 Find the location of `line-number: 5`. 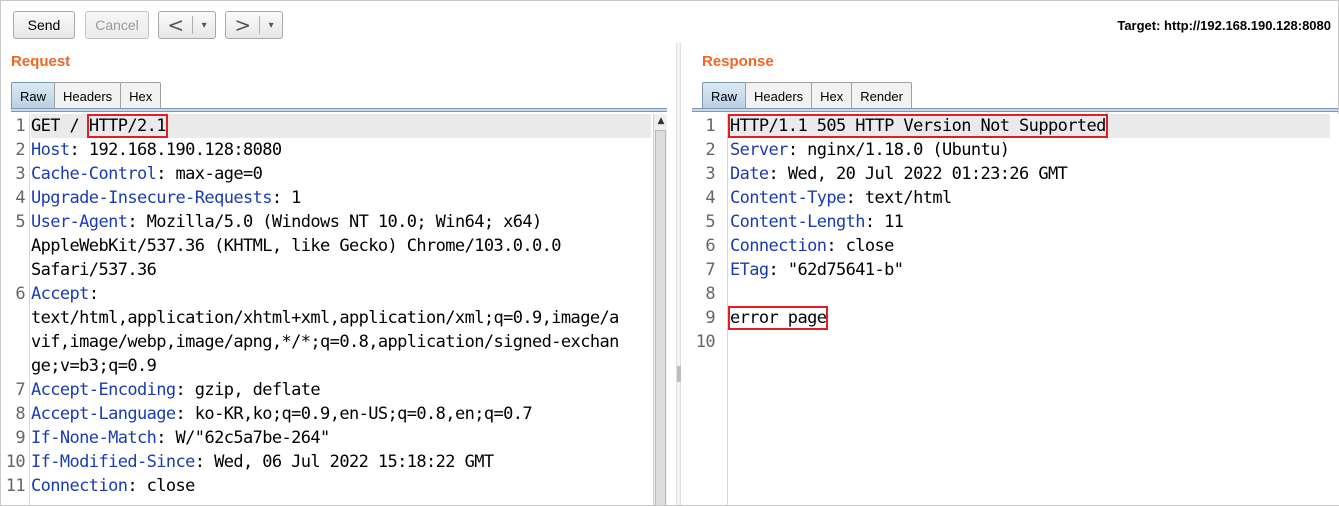

line-number: 5 is located at coordinates (20, 222).